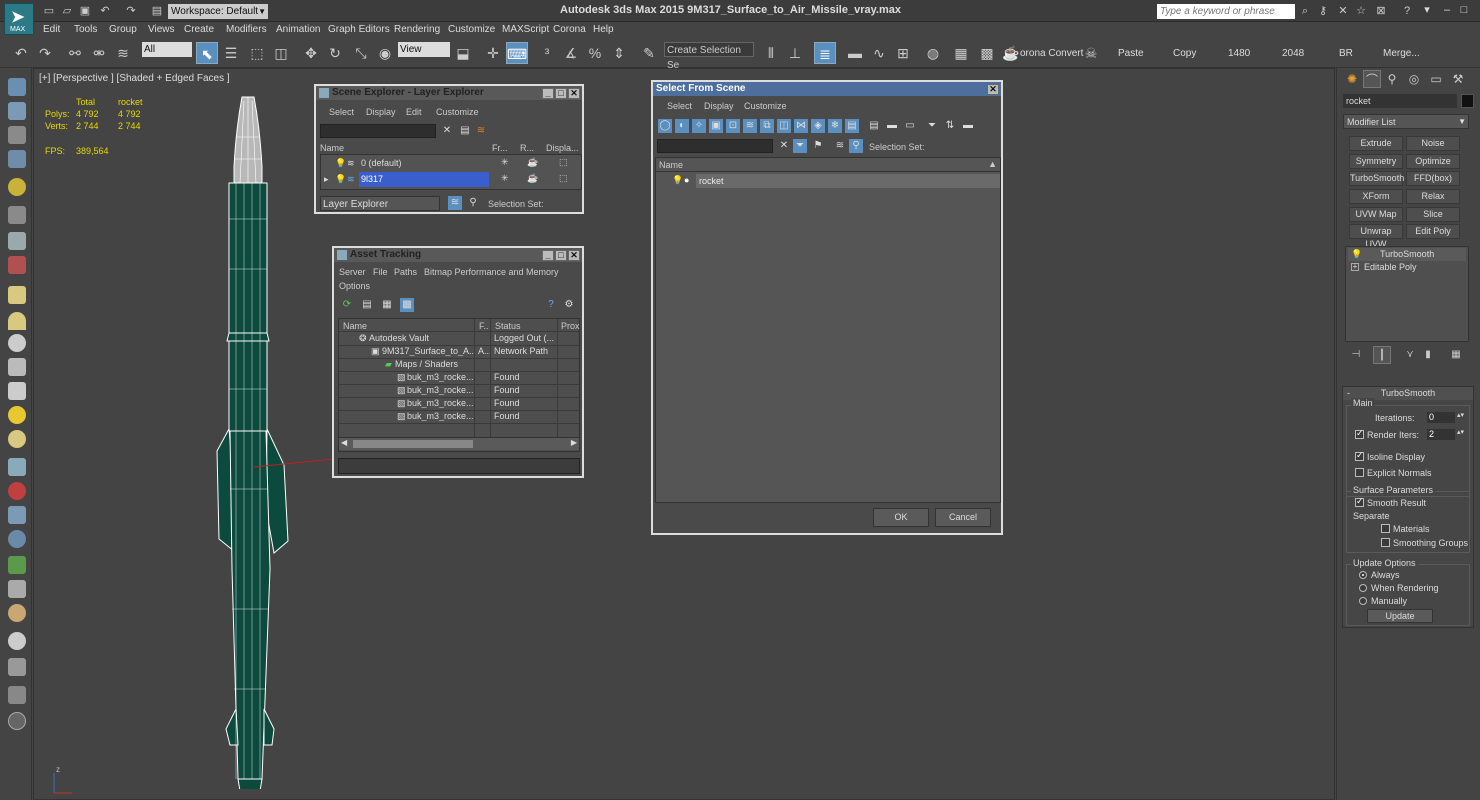  Describe the element at coordinates (879, 53) in the screenshot. I see `curve-editor-icon: ∿` at that location.